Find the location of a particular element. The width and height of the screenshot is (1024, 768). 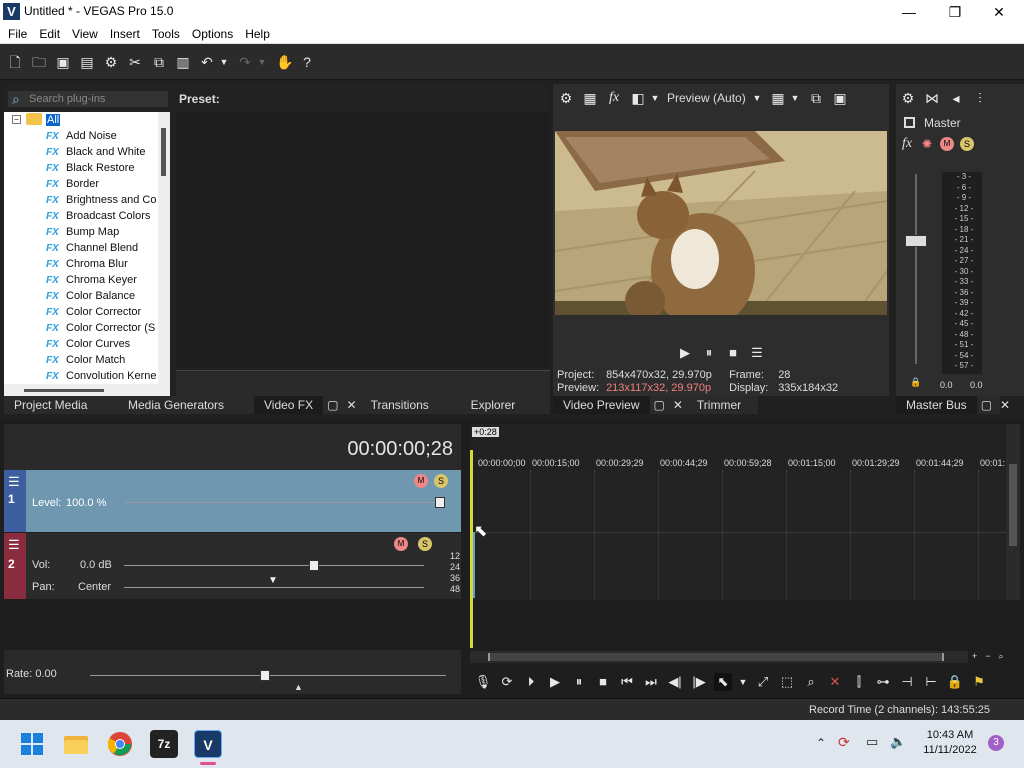

preview-pause-icon: ⏸ is located at coordinates (709, 353).